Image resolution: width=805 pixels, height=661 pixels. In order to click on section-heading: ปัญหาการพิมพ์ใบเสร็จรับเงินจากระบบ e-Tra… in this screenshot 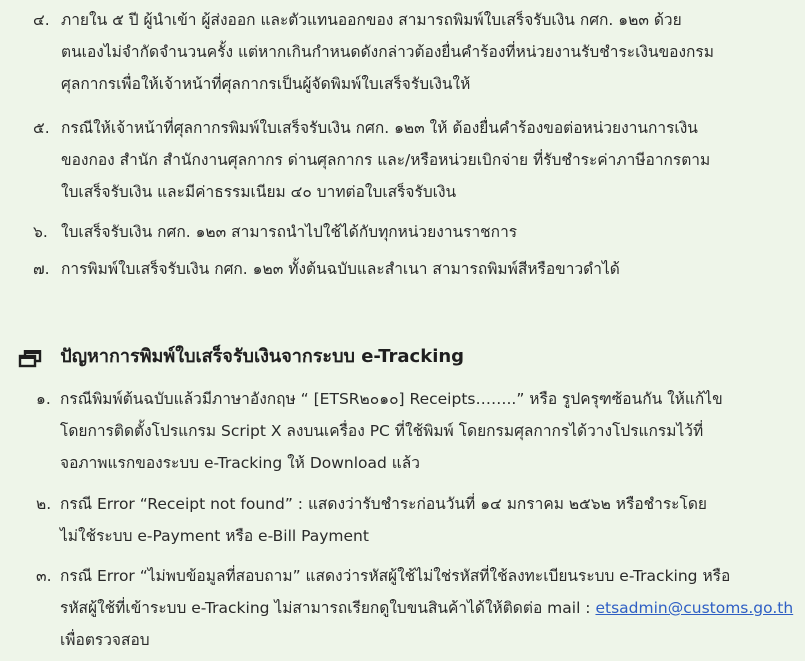, I will do `click(241, 357)`.